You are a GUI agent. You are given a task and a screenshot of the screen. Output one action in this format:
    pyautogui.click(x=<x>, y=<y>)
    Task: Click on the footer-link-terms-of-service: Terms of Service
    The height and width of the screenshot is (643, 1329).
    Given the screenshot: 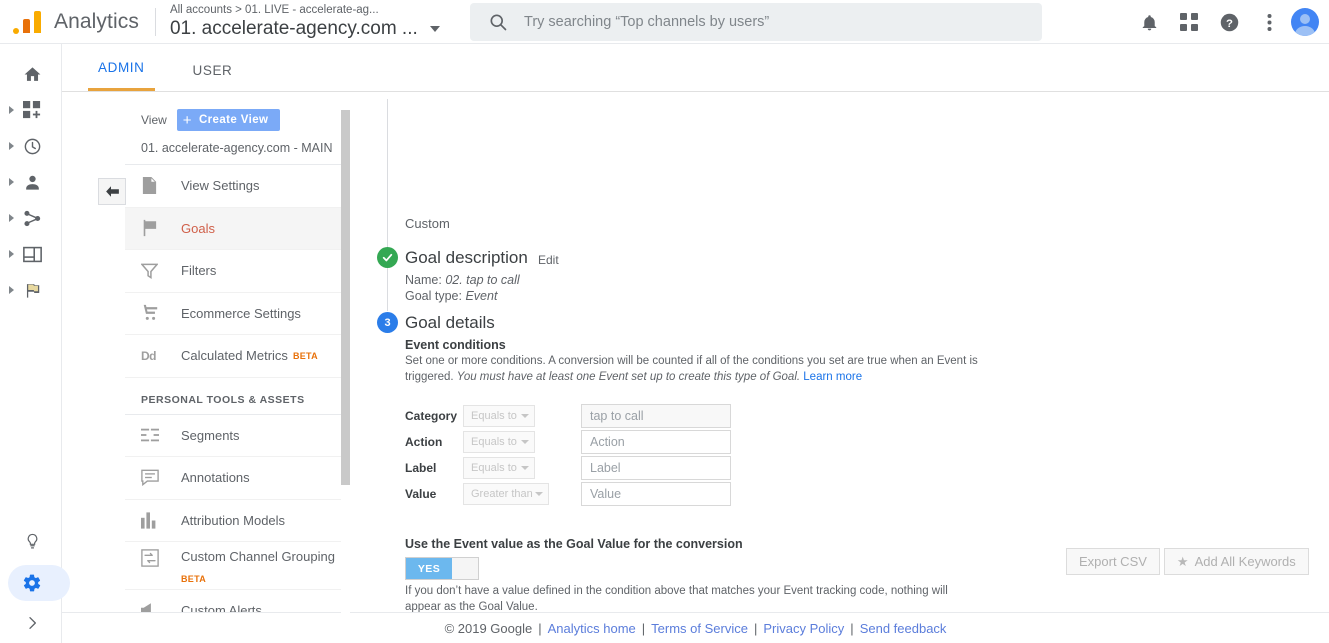 What is the action you would take?
    pyautogui.click(x=699, y=628)
    